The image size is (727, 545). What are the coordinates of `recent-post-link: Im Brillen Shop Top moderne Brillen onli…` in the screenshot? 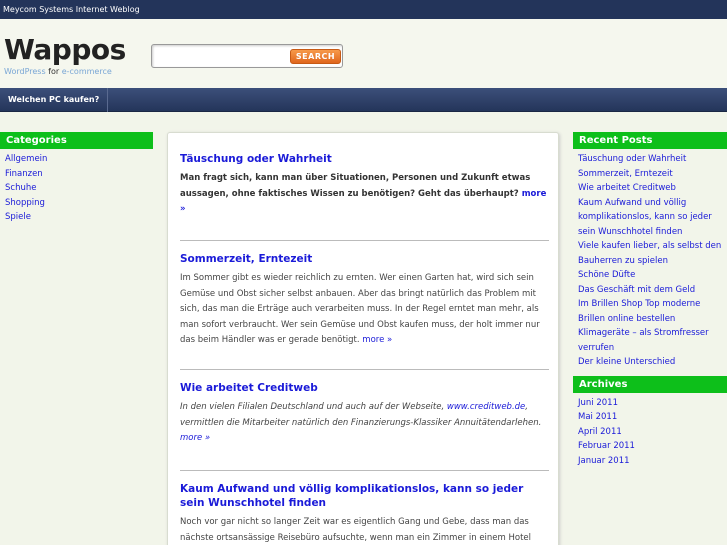 It's located at (639, 311).